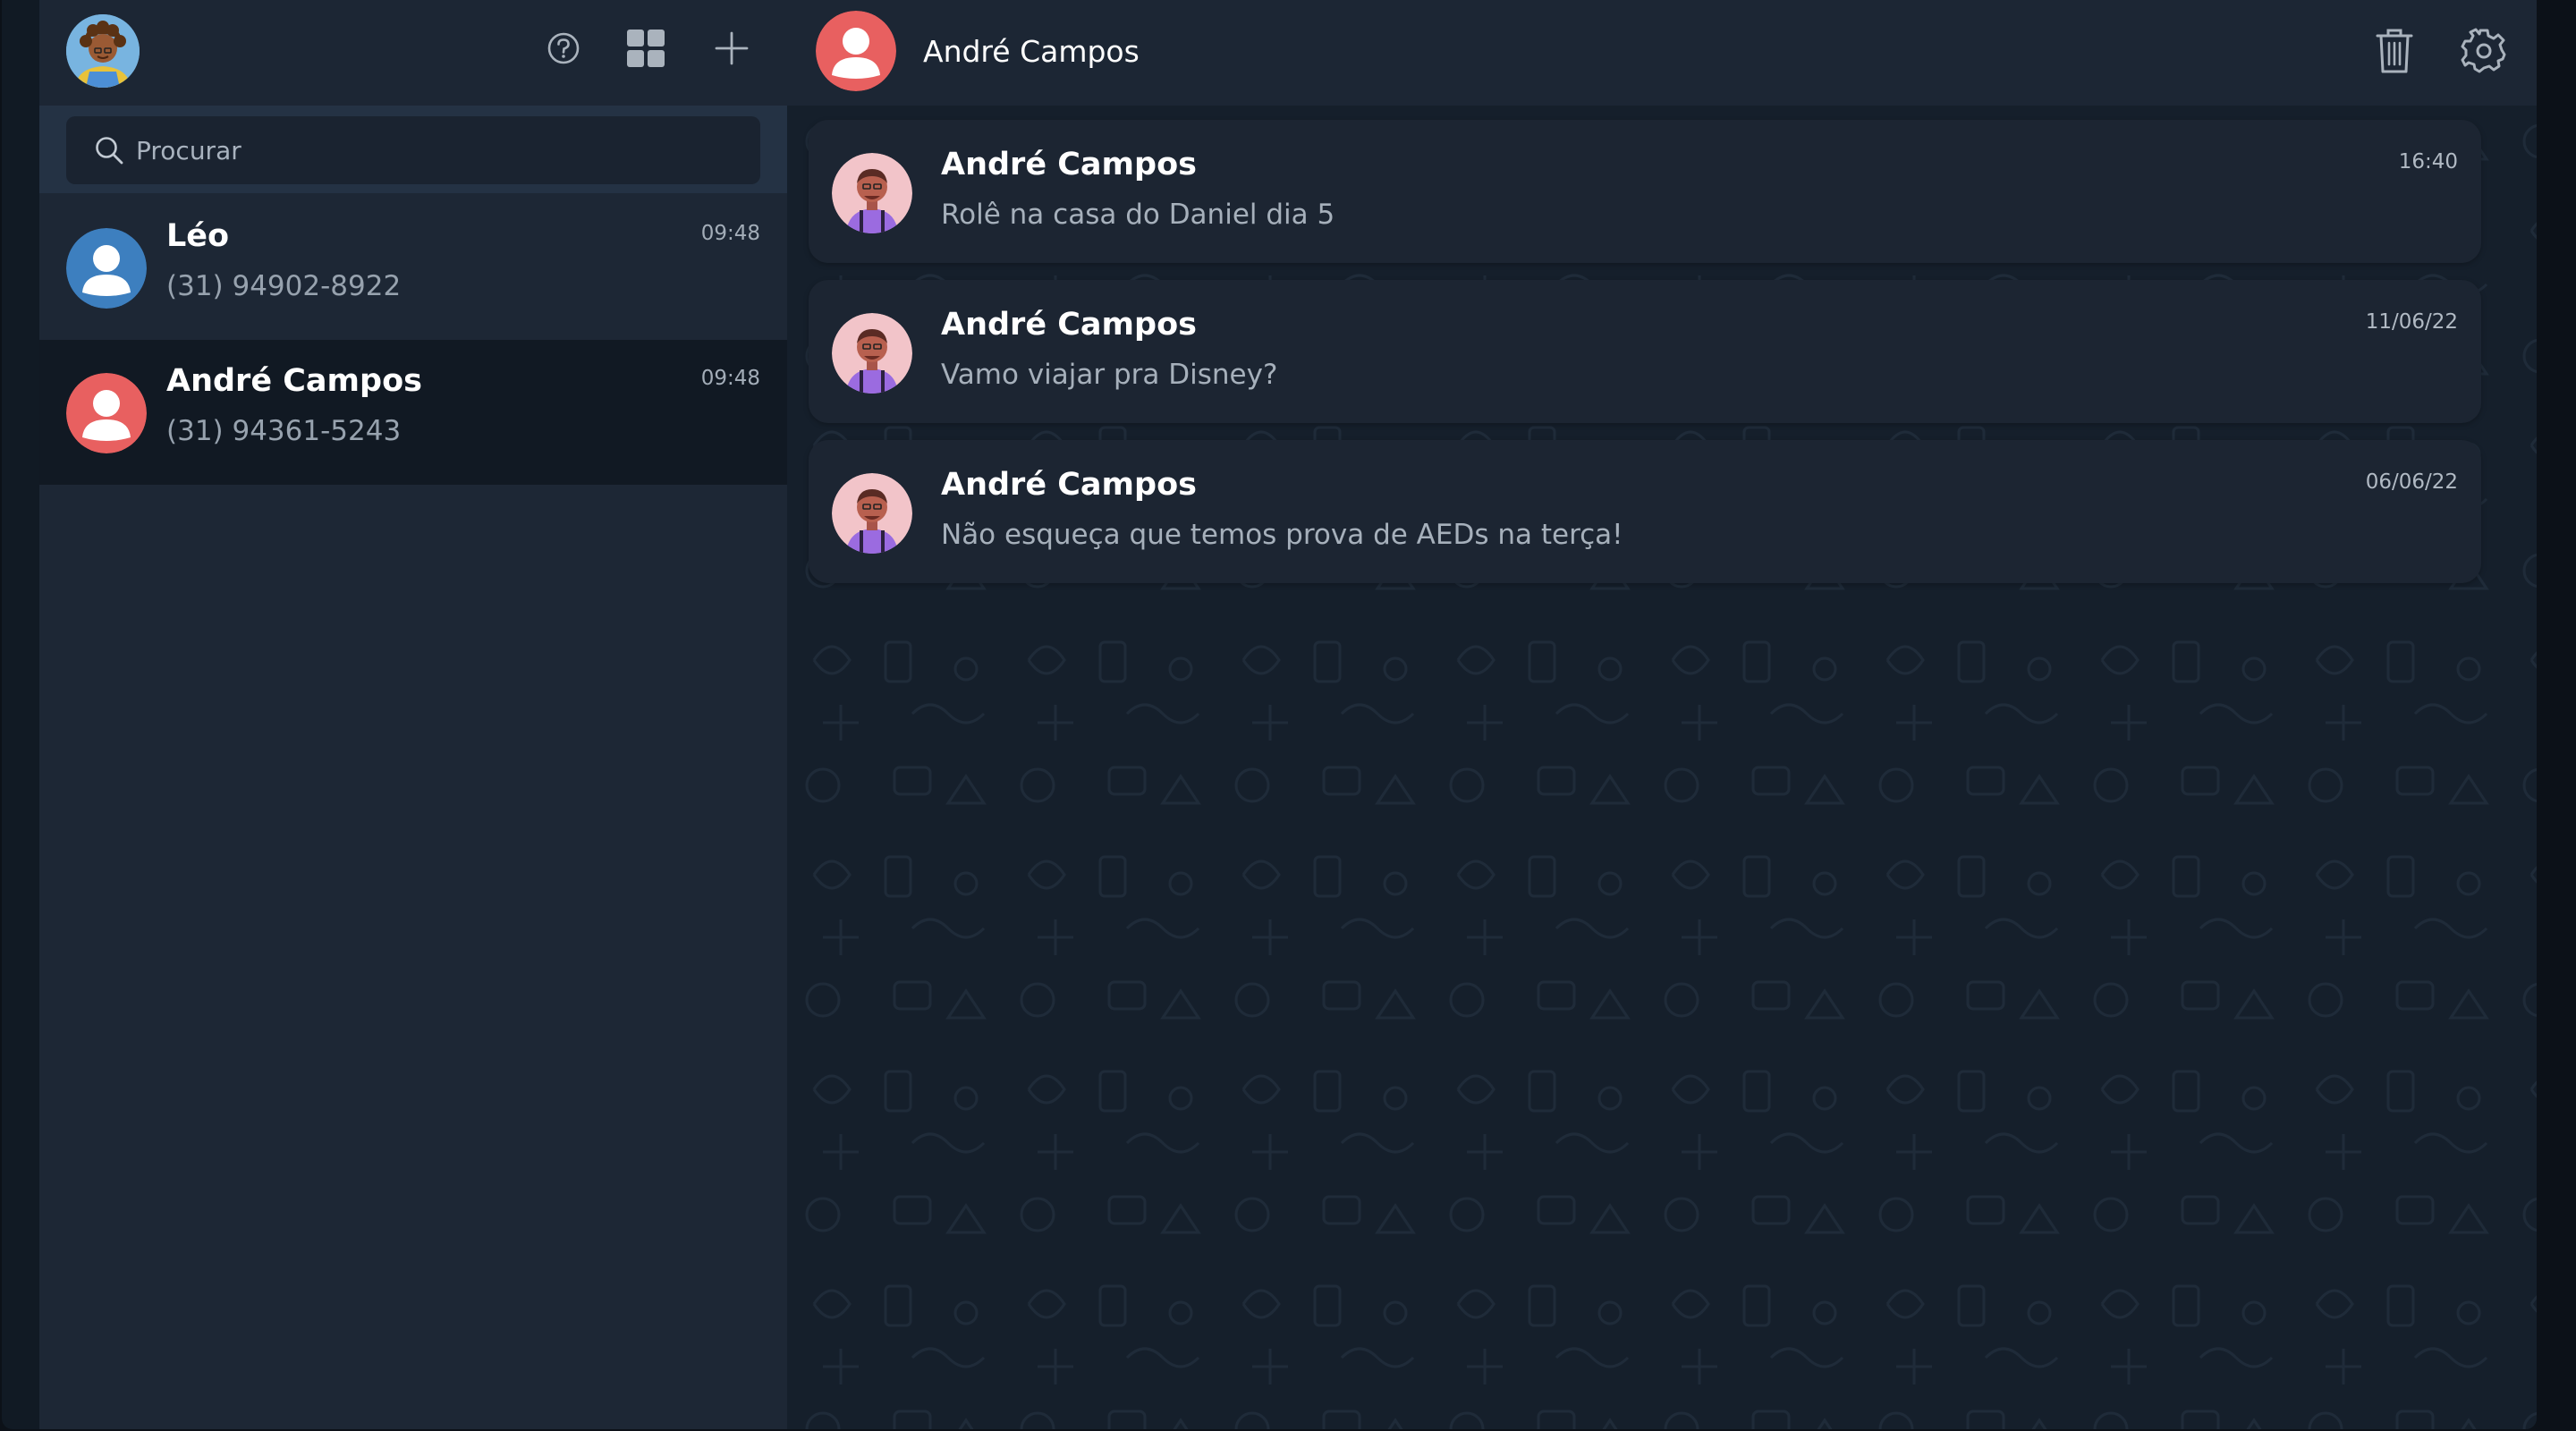  I want to click on profile-avatar, so click(103, 51).